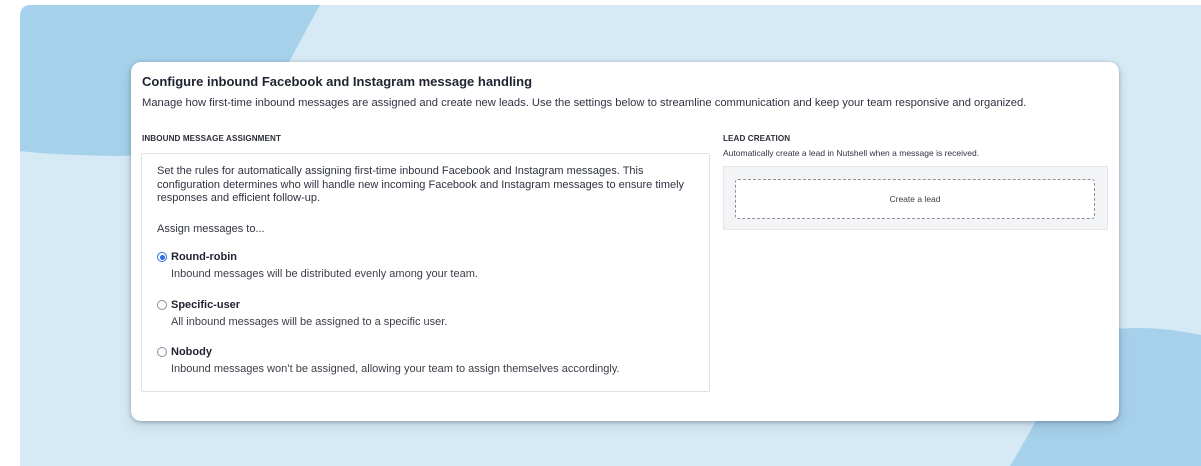 The height and width of the screenshot is (466, 1201). What do you see at coordinates (205, 305) in the screenshot?
I see `option-label: Specific-user` at bounding box center [205, 305].